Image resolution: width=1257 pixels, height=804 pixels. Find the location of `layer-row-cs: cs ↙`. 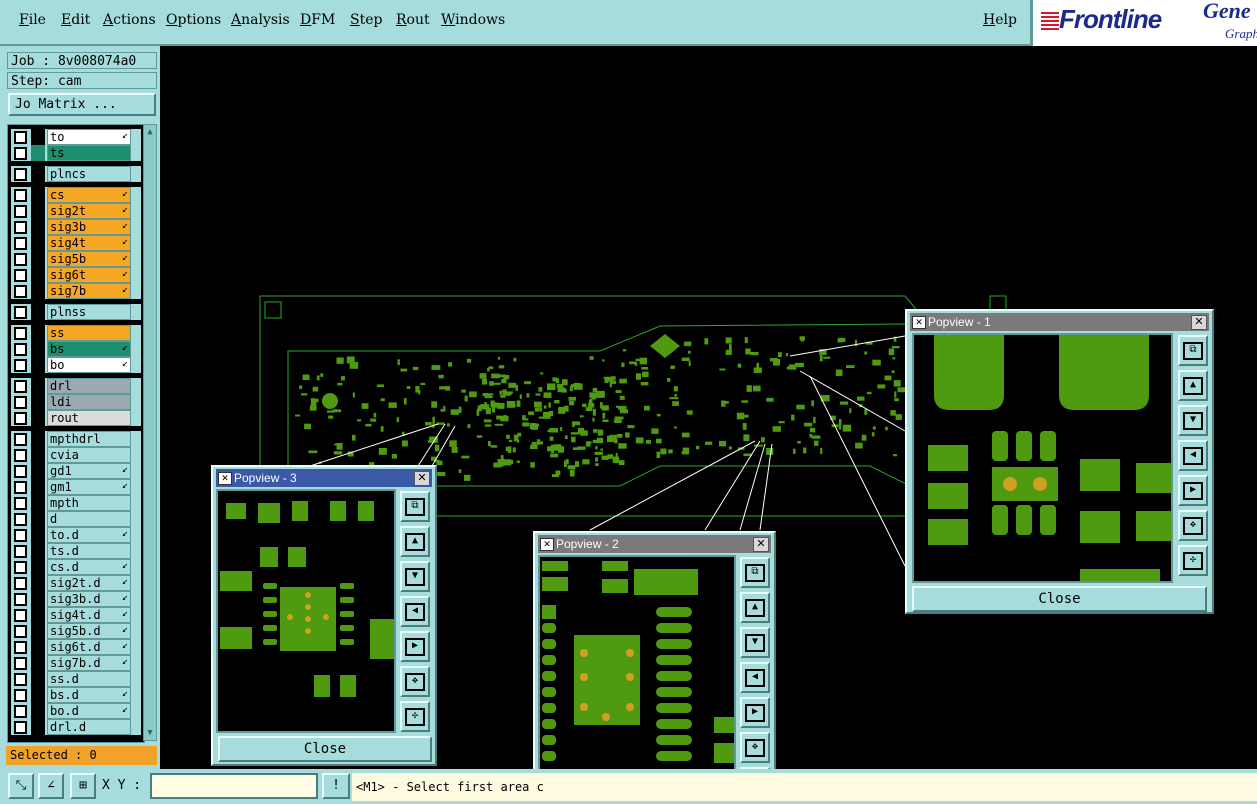

layer-row-cs: cs ↙ is located at coordinates (76, 195).